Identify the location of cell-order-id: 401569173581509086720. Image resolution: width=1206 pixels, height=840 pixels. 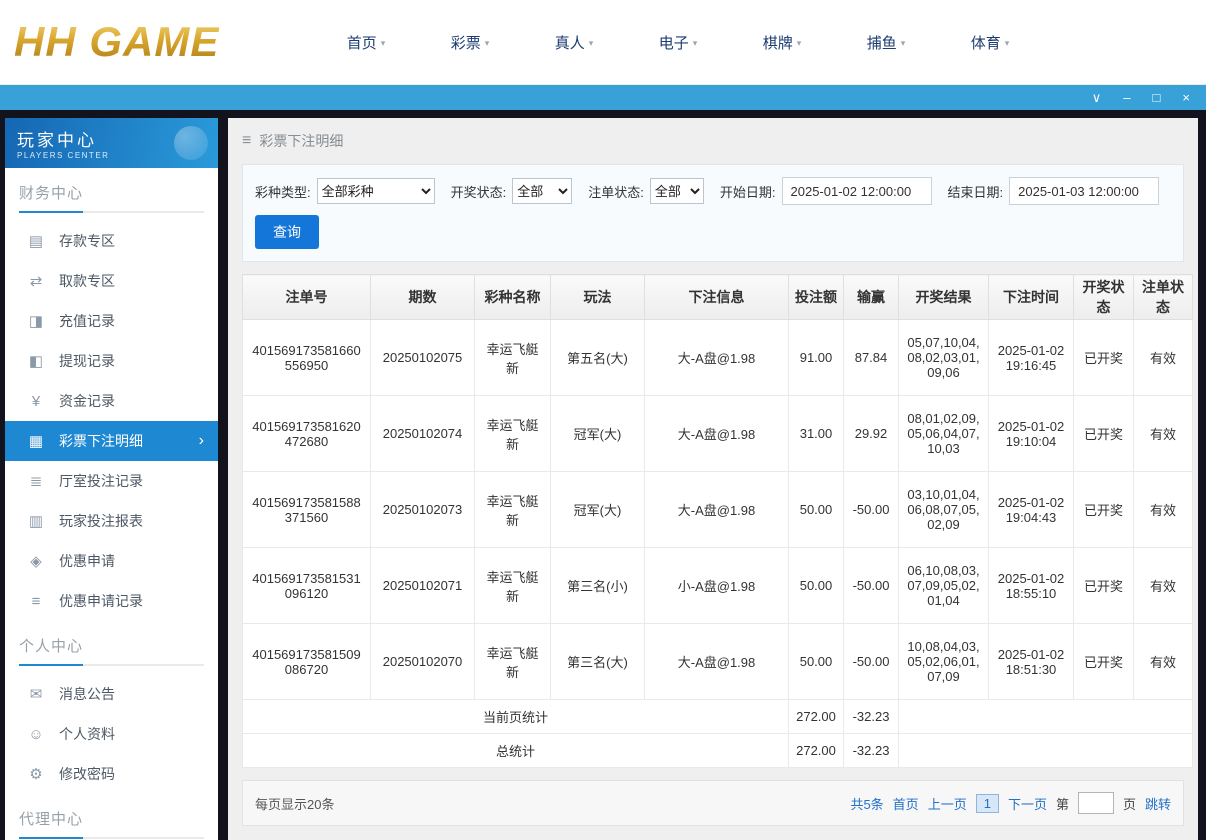
(306, 661).